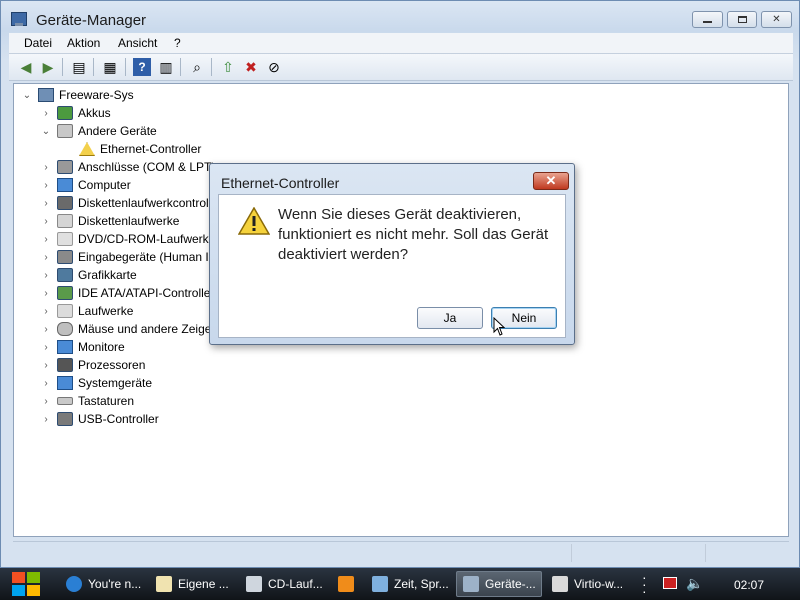  I want to click on close-button: ✕, so click(776, 19).